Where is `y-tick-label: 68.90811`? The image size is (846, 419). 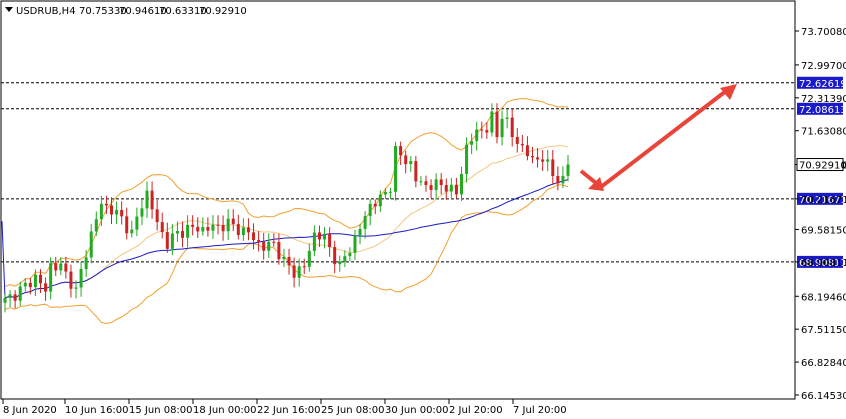 y-tick-label: 68.90811 is located at coordinates (823, 263).